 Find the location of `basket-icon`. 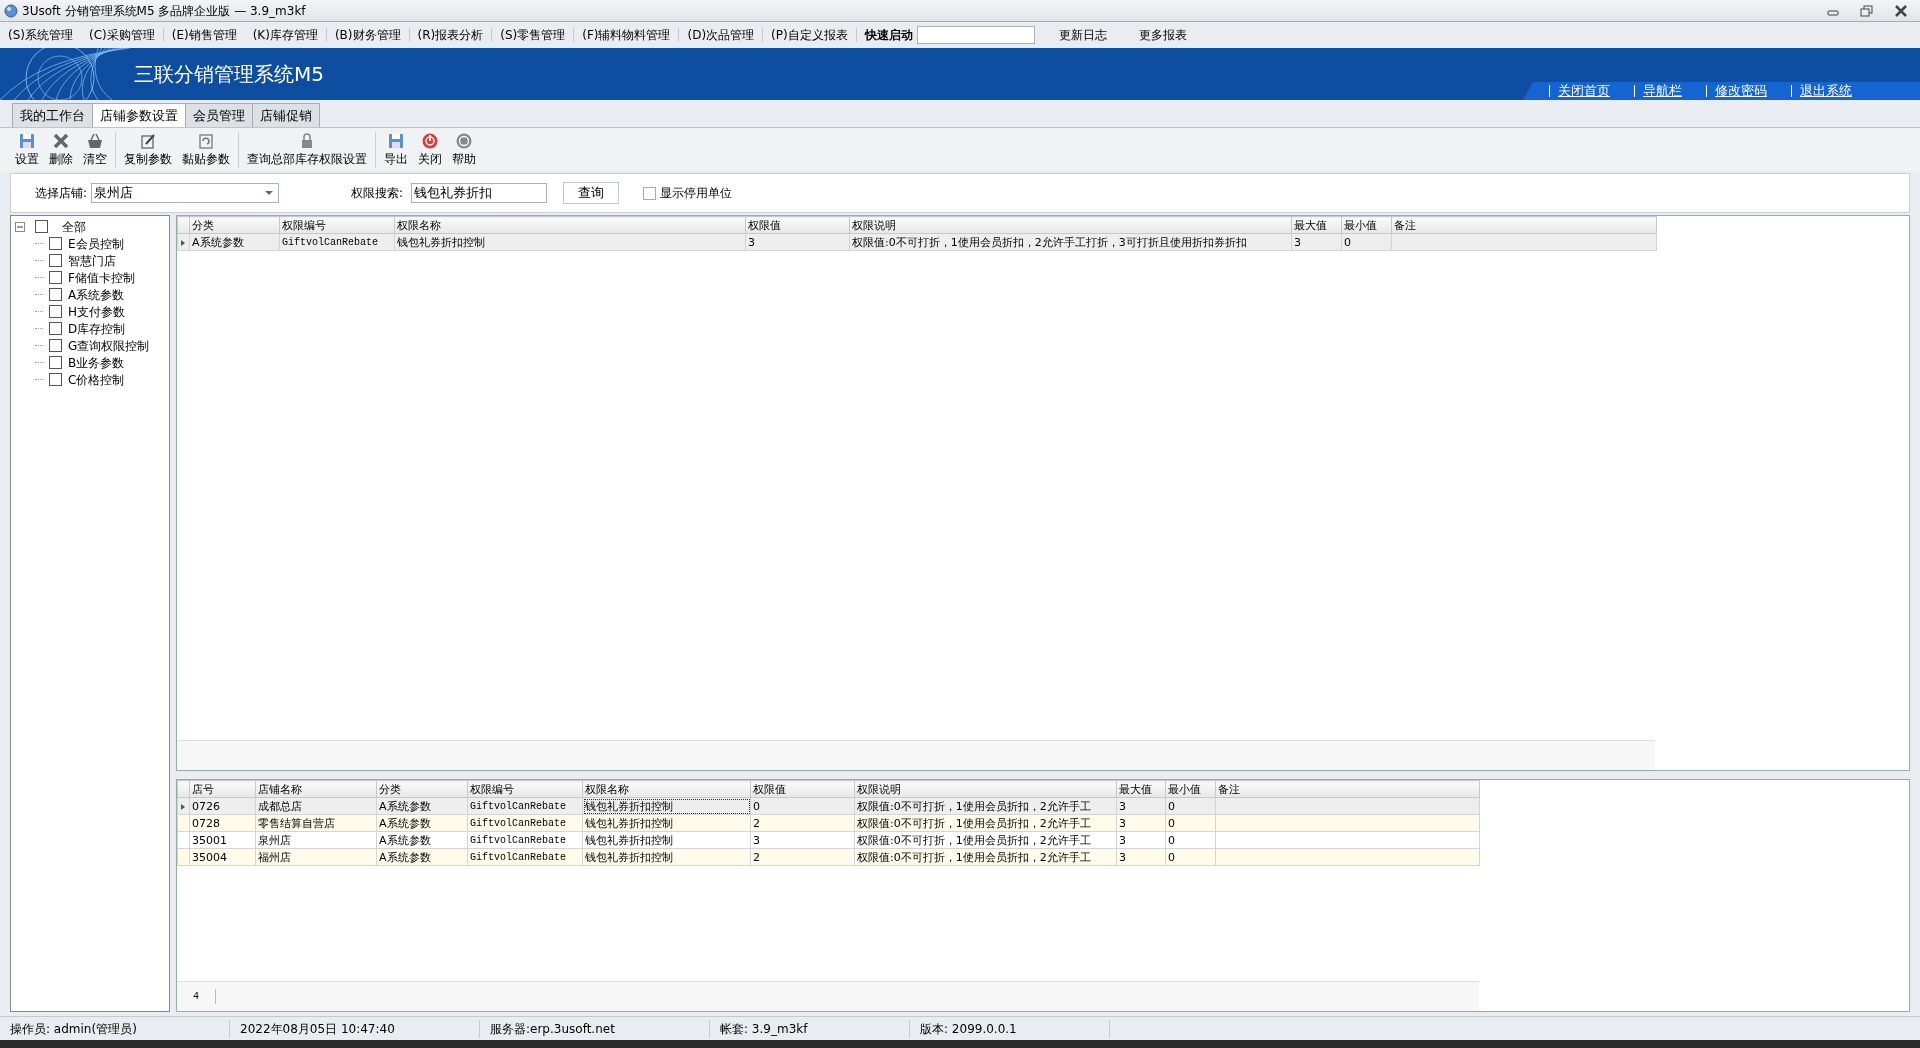

basket-icon is located at coordinates (95, 140).